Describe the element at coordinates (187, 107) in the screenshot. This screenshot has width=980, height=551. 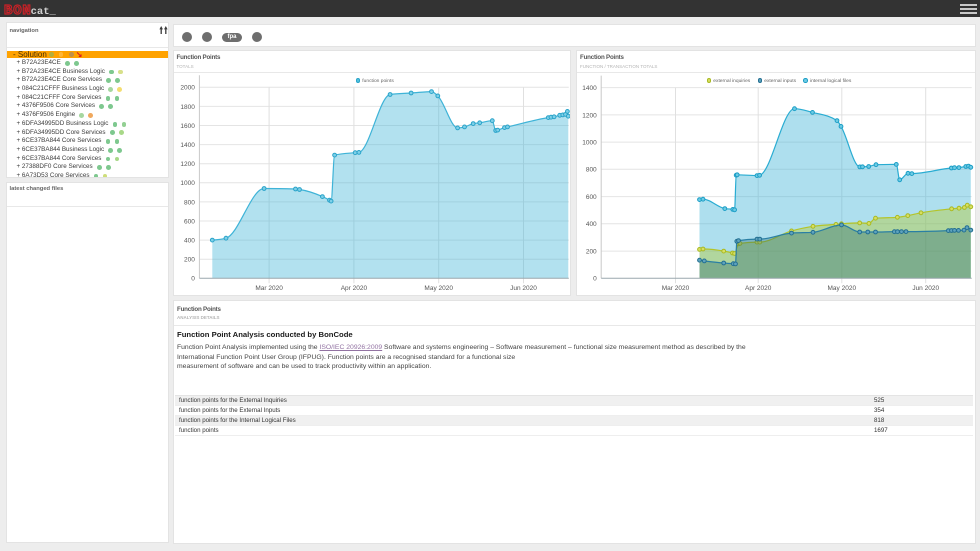
I see `svg-text: 1800` at that location.